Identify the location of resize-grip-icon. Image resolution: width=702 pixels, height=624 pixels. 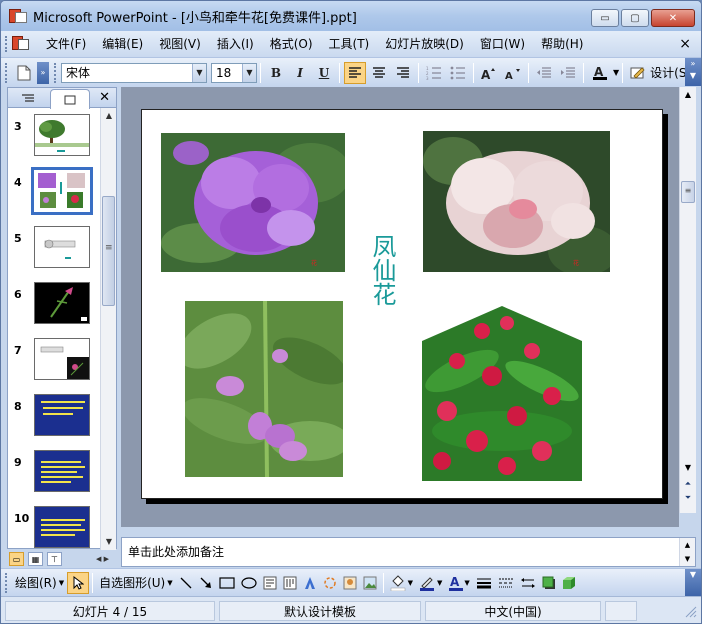
(690, 611).